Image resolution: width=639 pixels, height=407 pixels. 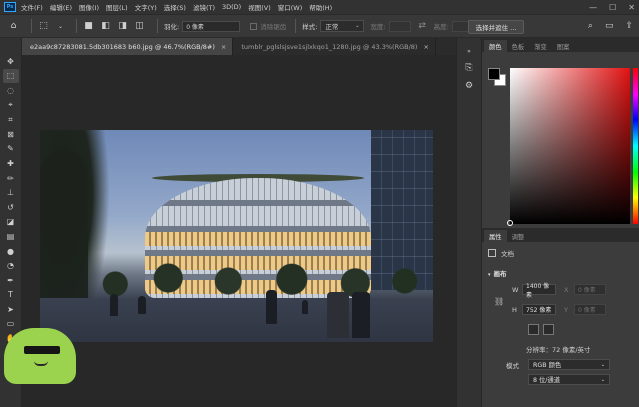 What do you see at coordinates (566, 289) in the screenshot?
I see `x-label: X` at bounding box center [566, 289].